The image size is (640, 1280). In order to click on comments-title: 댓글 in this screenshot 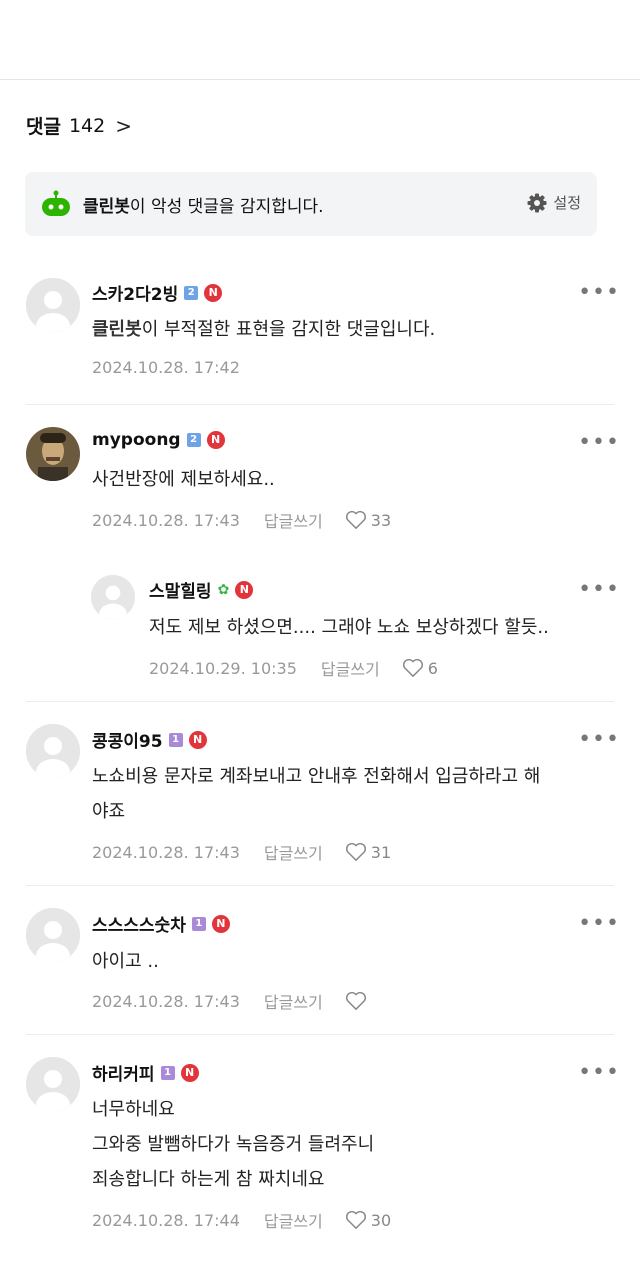, I will do `click(43, 127)`.